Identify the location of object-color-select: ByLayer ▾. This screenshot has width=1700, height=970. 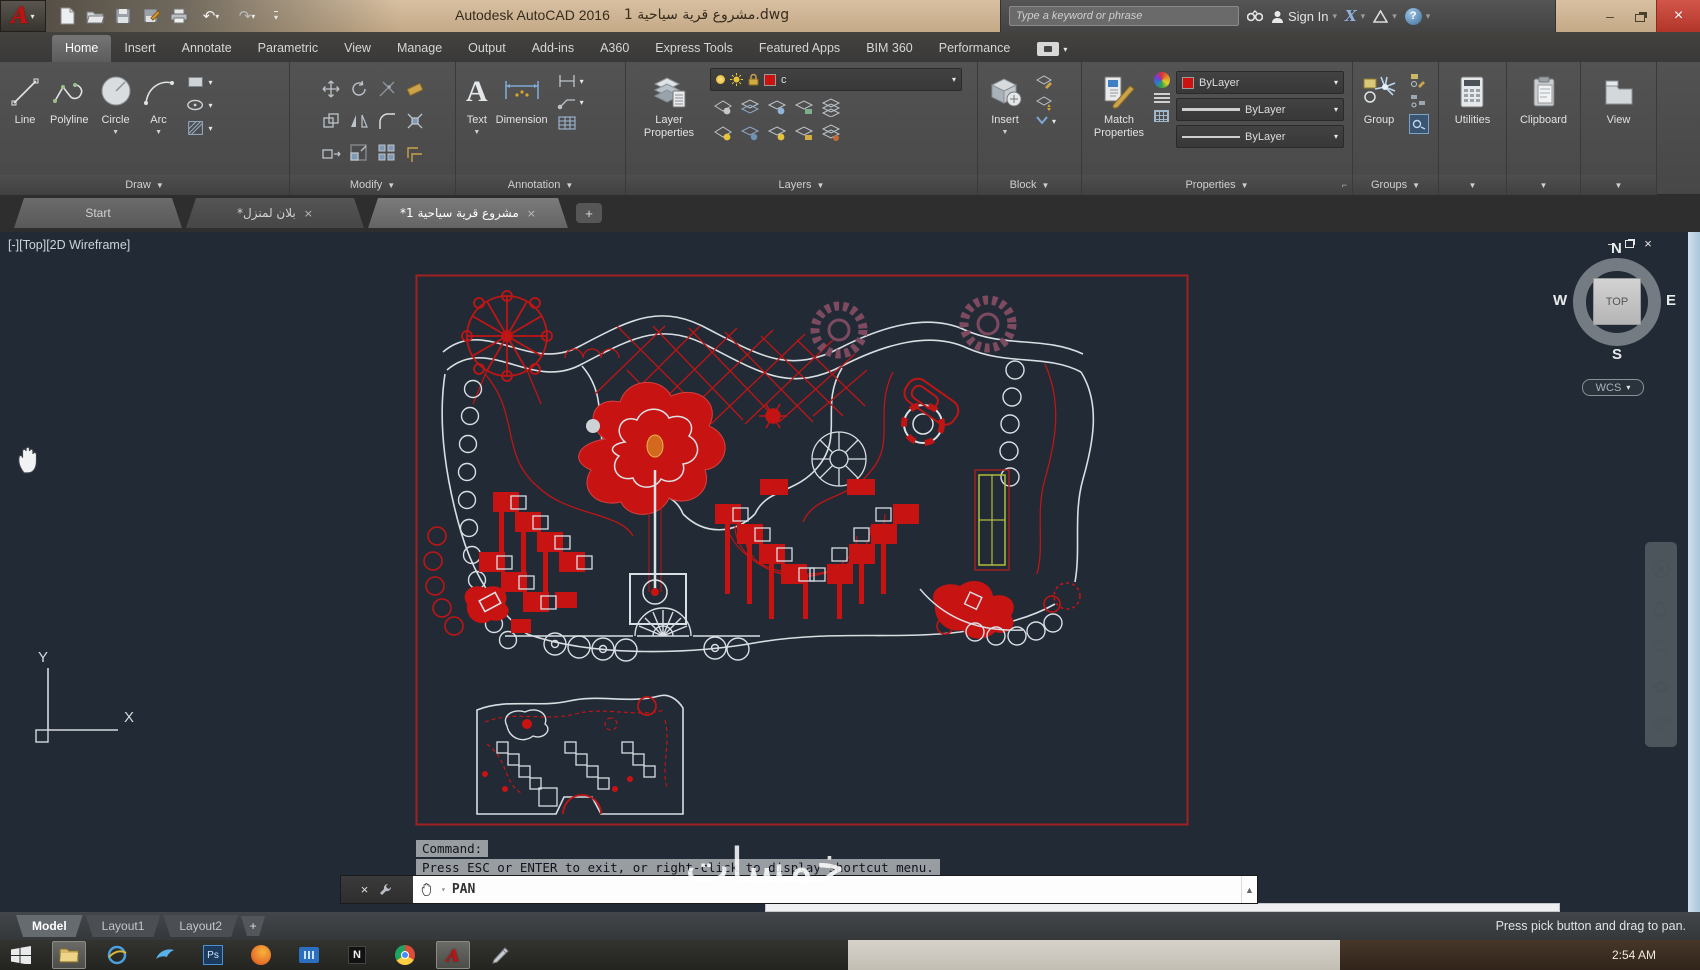
(1260, 82).